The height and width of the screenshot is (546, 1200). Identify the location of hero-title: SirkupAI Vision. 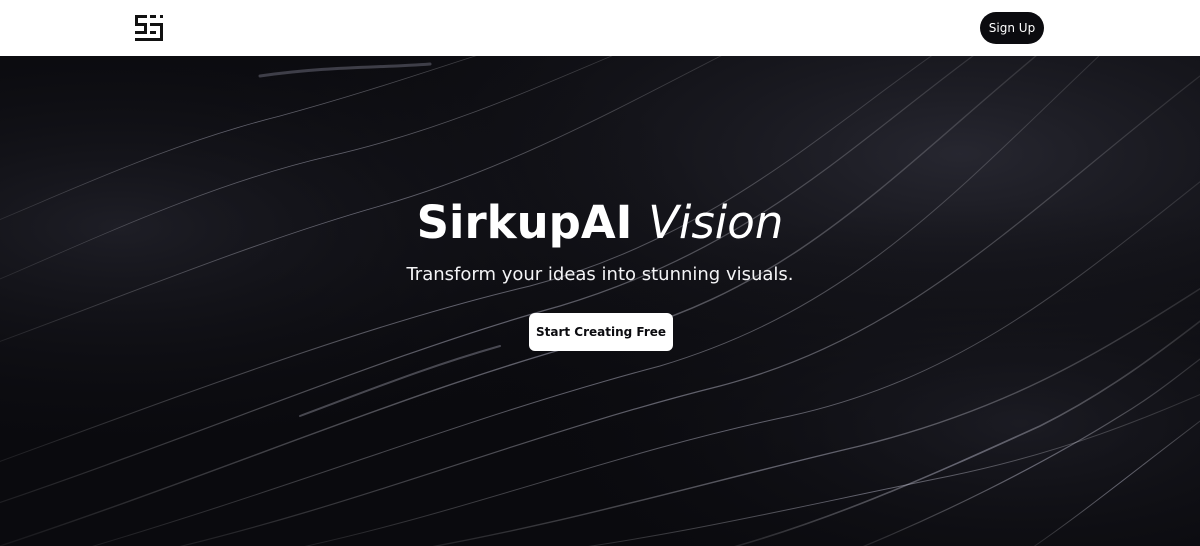
(600, 223).